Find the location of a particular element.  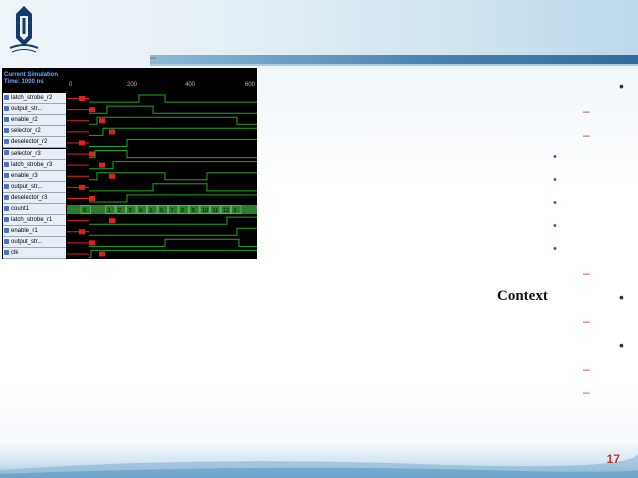

count-value: 9 is located at coordinates (193, 211).